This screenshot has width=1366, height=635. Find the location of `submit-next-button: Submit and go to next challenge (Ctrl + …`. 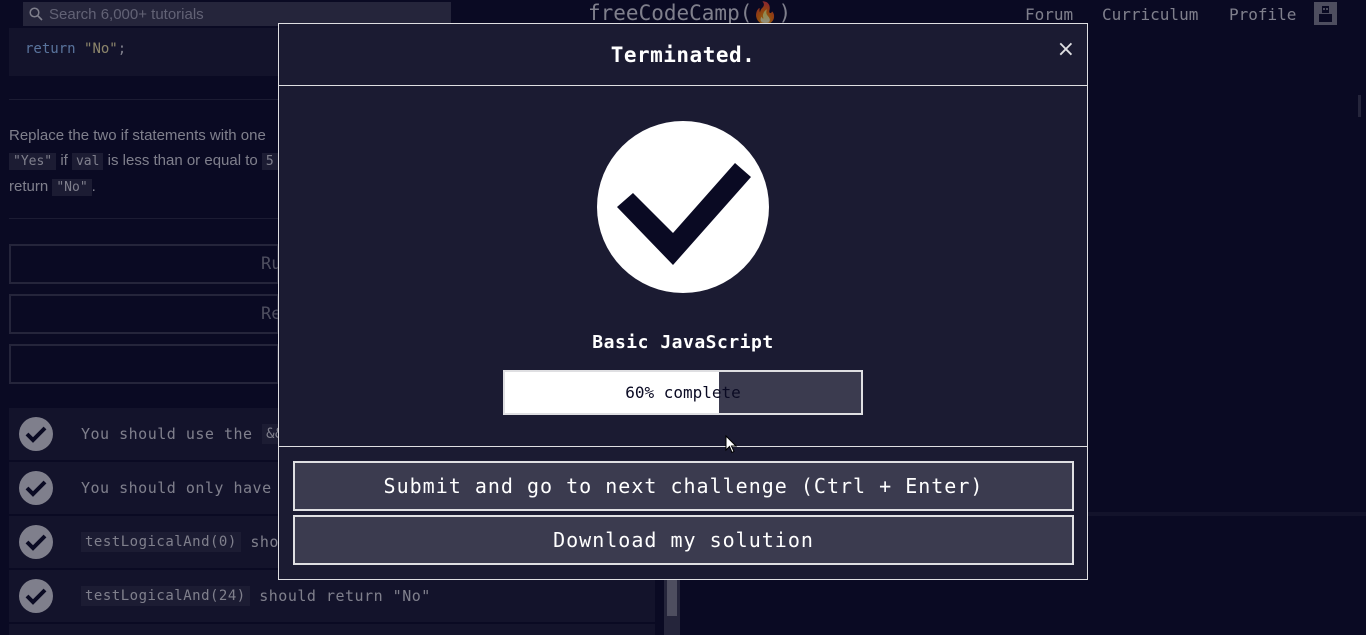

submit-next-button: Submit and go to next challenge (Ctrl + … is located at coordinates (683, 486).